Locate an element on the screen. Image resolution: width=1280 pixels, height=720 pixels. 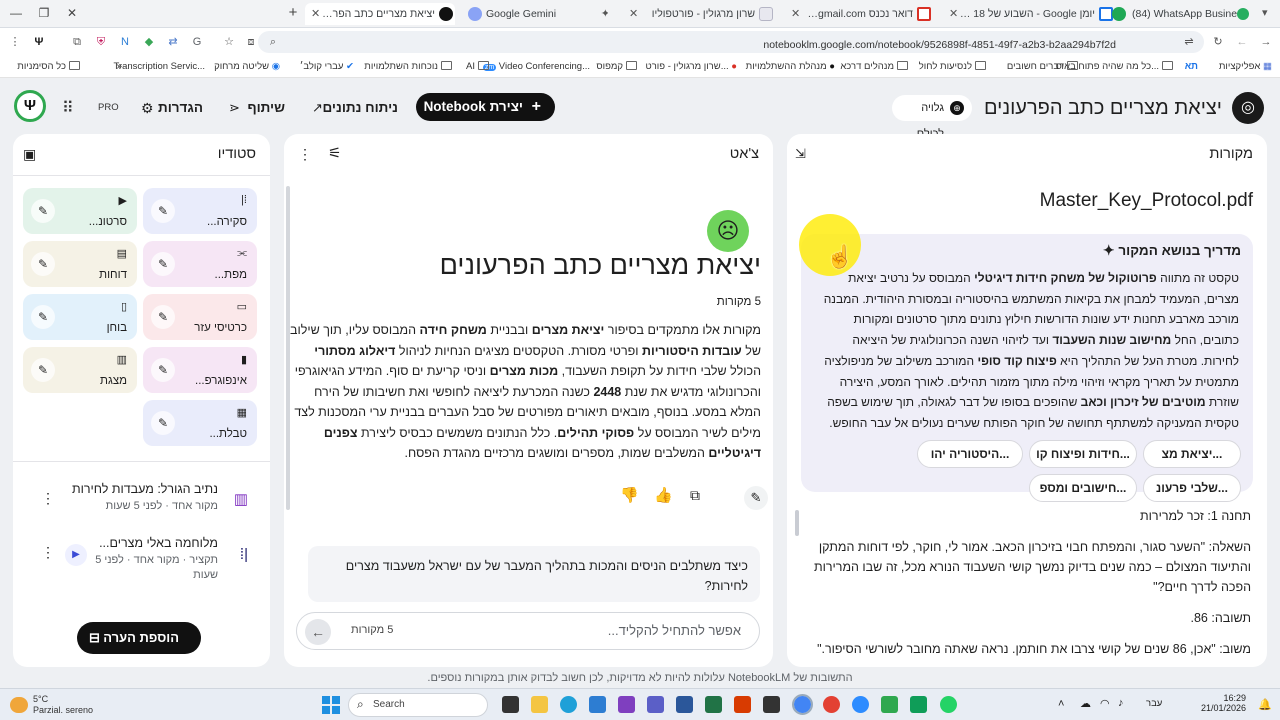
tab-whatsapp: (84) WhatsApp Business is located at coordinates (1180, 14).